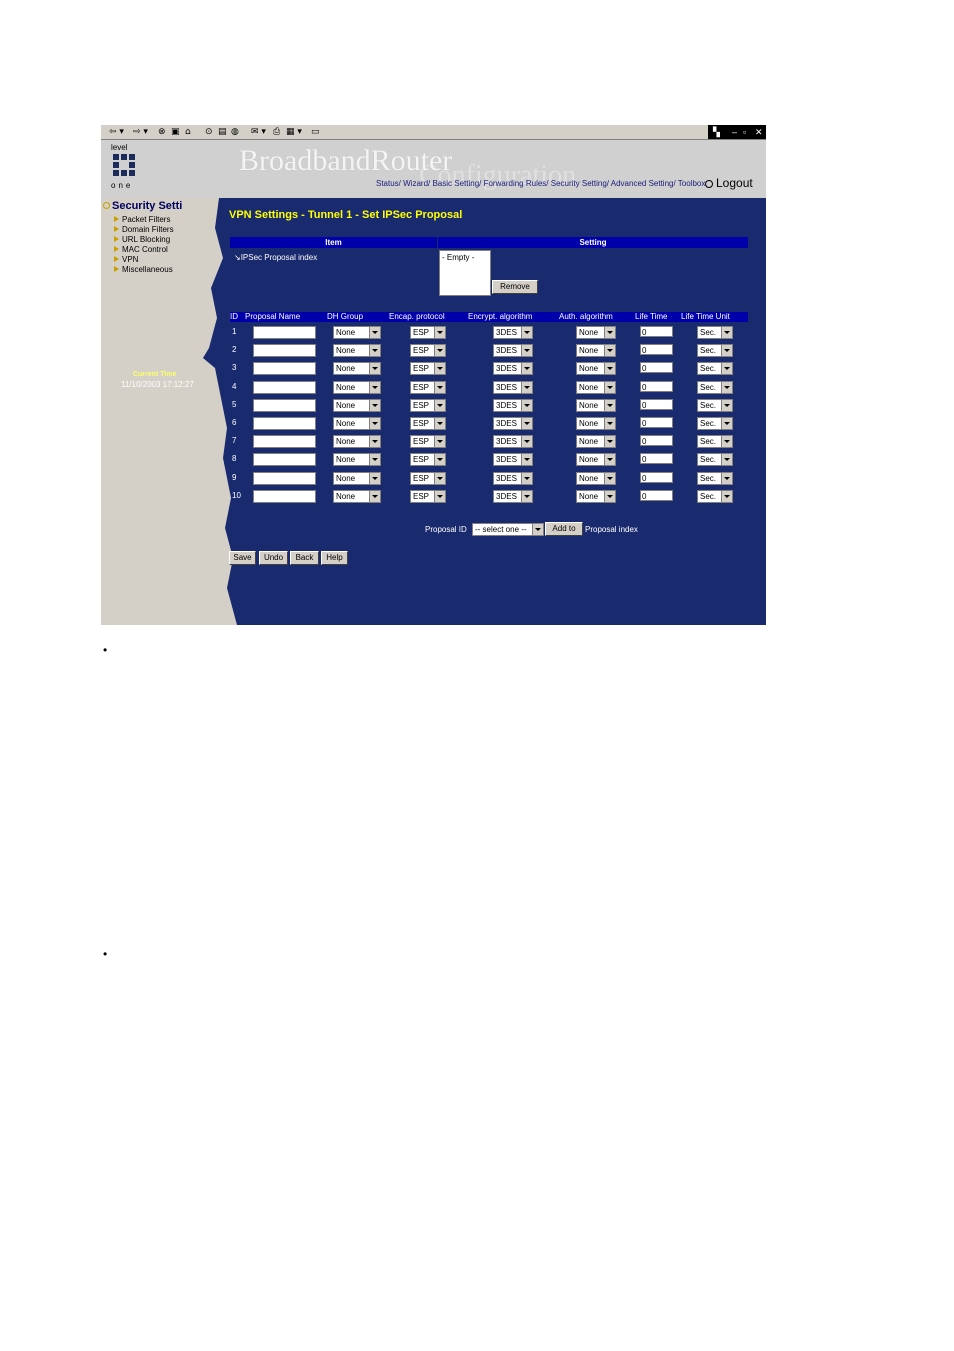 The height and width of the screenshot is (1351, 954). What do you see at coordinates (209, 132) in the screenshot?
I see `search-icon: ⊙` at bounding box center [209, 132].